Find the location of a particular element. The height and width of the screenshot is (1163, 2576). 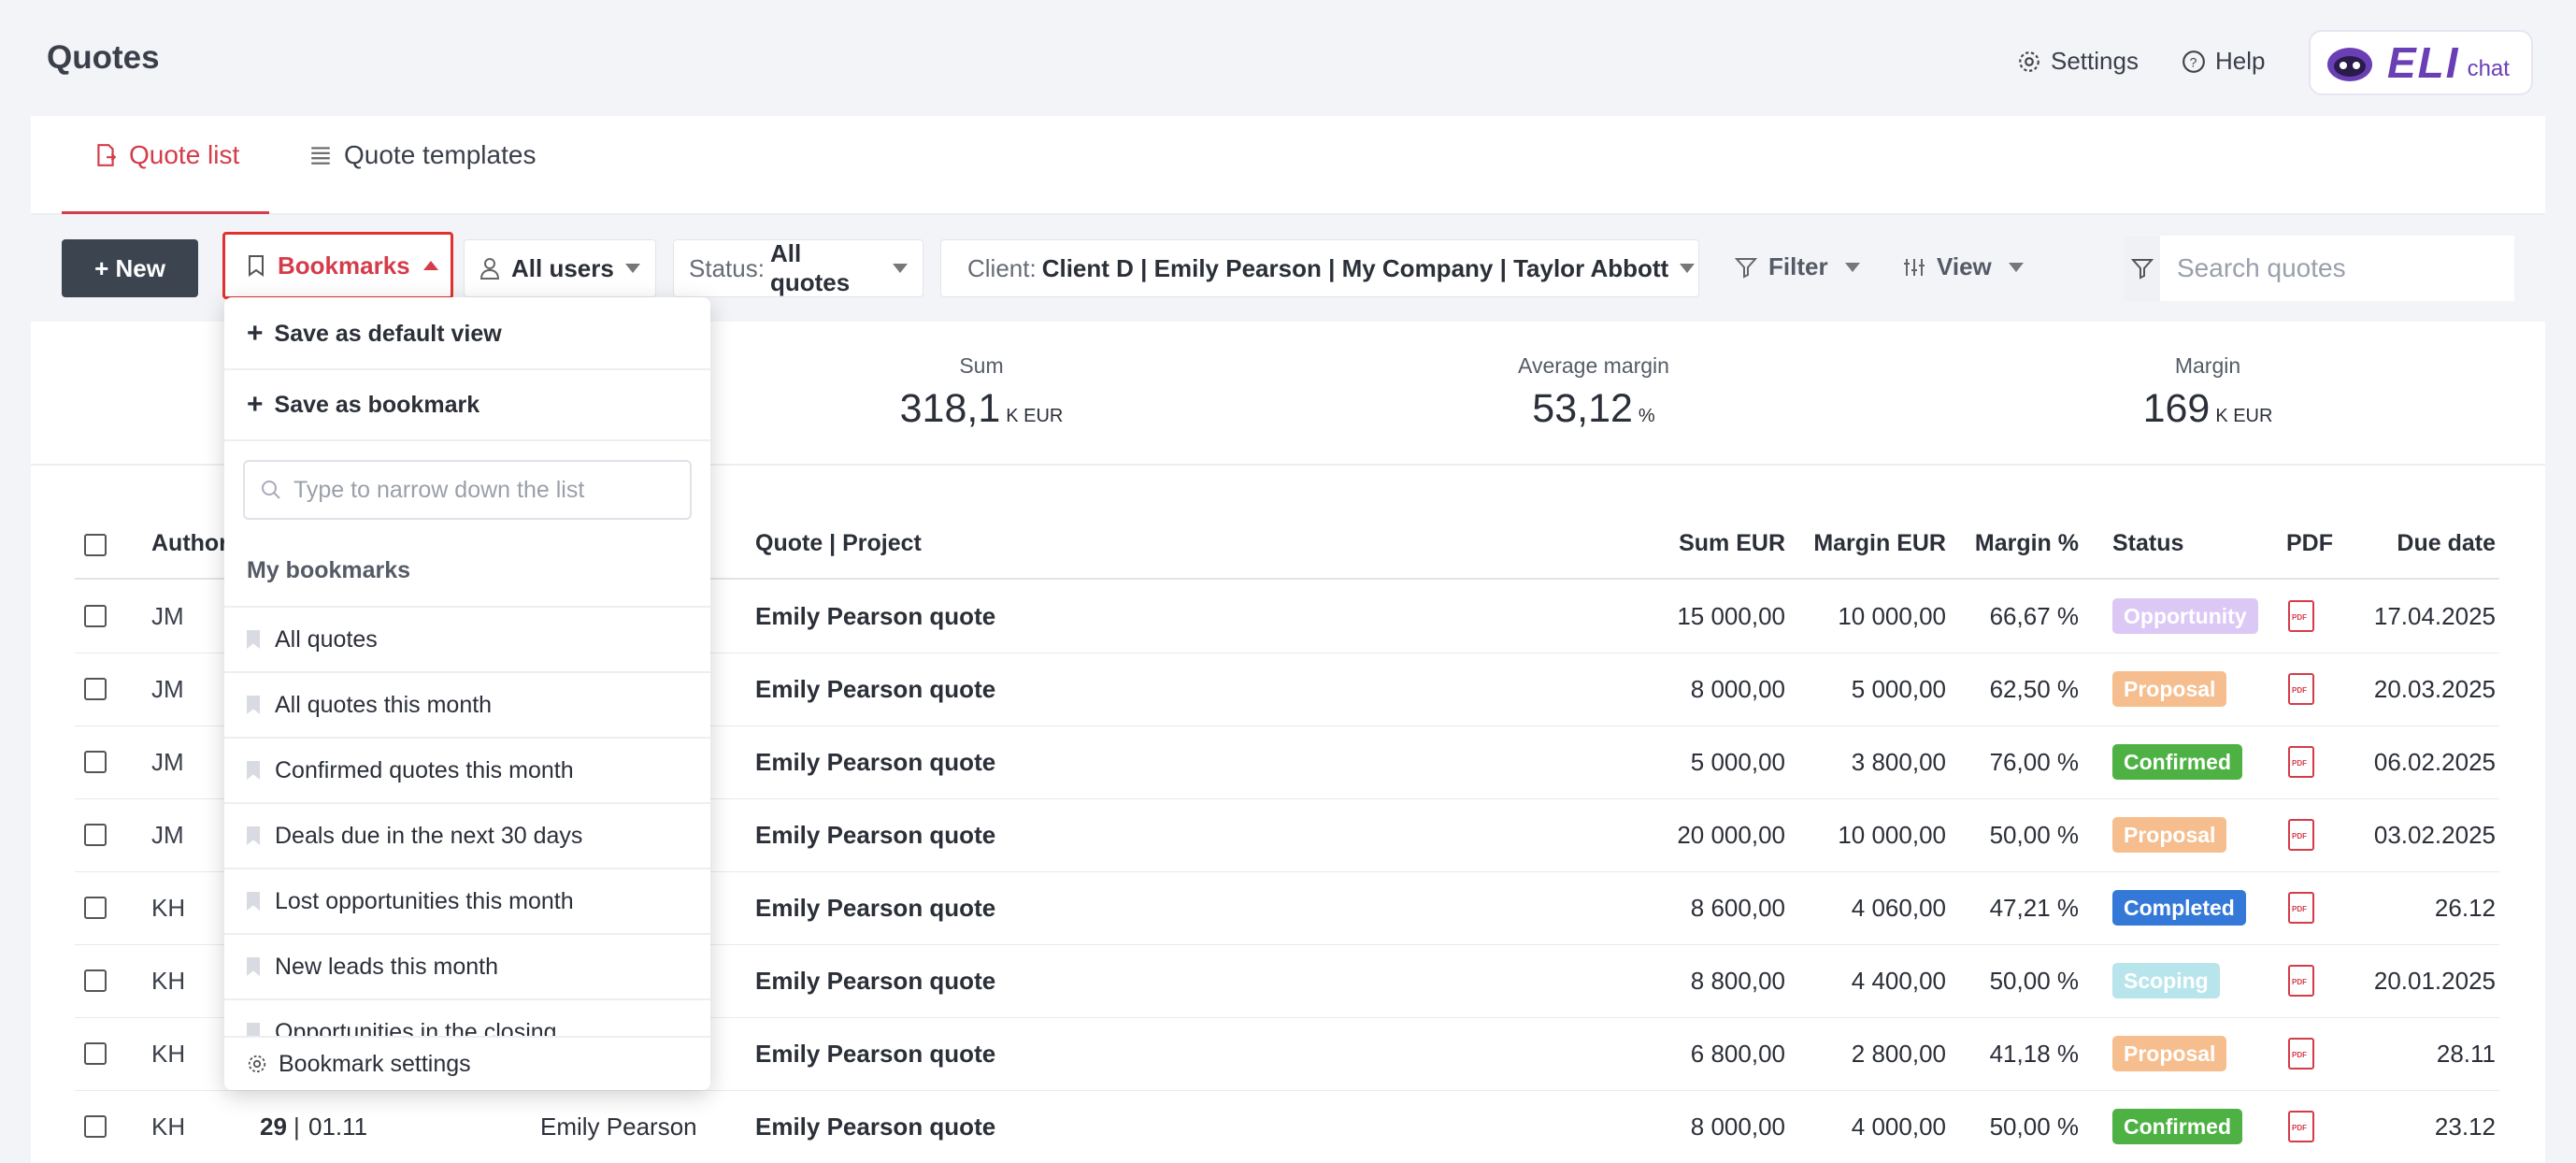

bookmark-item: Deals due in the next 30 days is located at coordinates (467, 835).